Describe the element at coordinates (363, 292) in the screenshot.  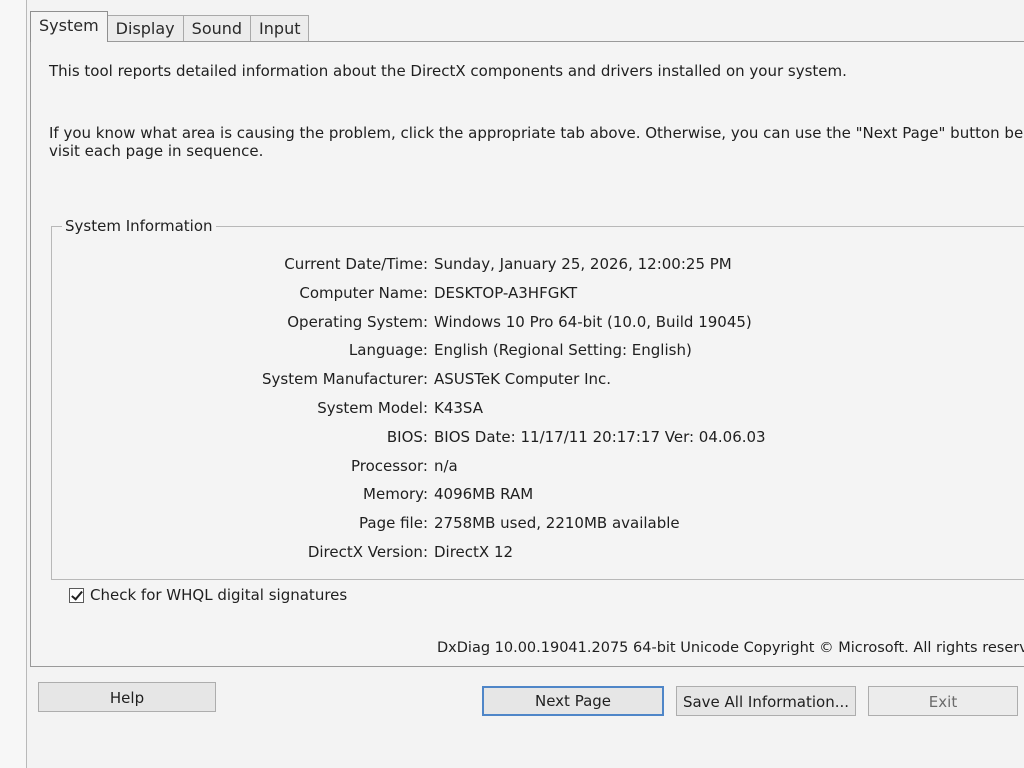
I see `info-label: Computer Name:` at that location.